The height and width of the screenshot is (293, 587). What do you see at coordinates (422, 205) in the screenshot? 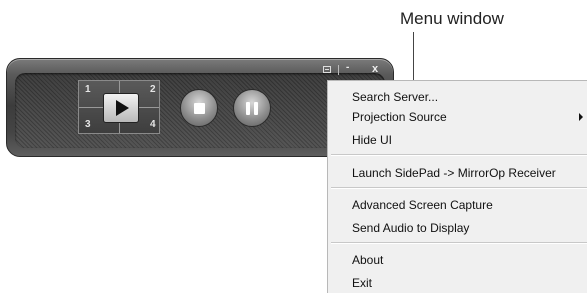
I see `menu-item-advanced-screen-capture: Advanced Screen Capture` at bounding box center [422, 205].